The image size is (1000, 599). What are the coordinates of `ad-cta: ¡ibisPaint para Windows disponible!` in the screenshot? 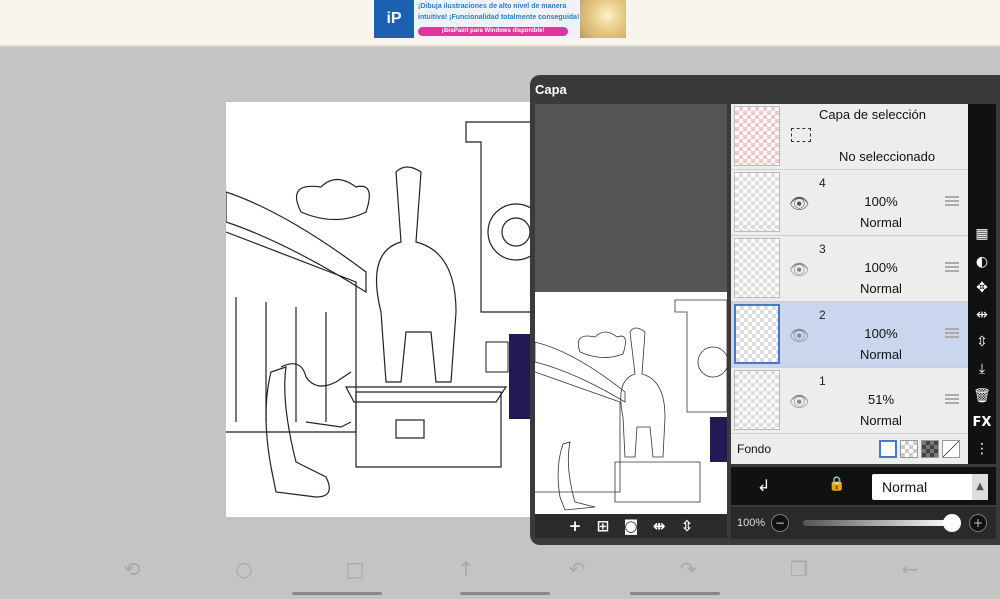 It's located at (493, 31).